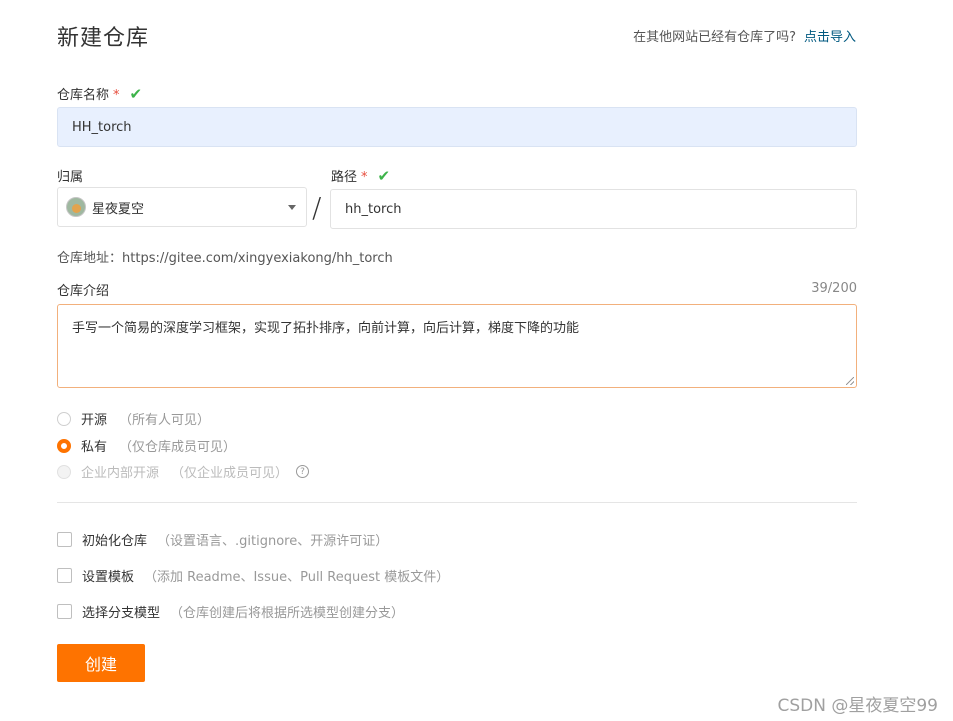 This screenshot has width=953, height=721. I want to click on visibility-option-enterprise: 企业内部开源 （仅企业成员可见） ?, so click(183, 471).